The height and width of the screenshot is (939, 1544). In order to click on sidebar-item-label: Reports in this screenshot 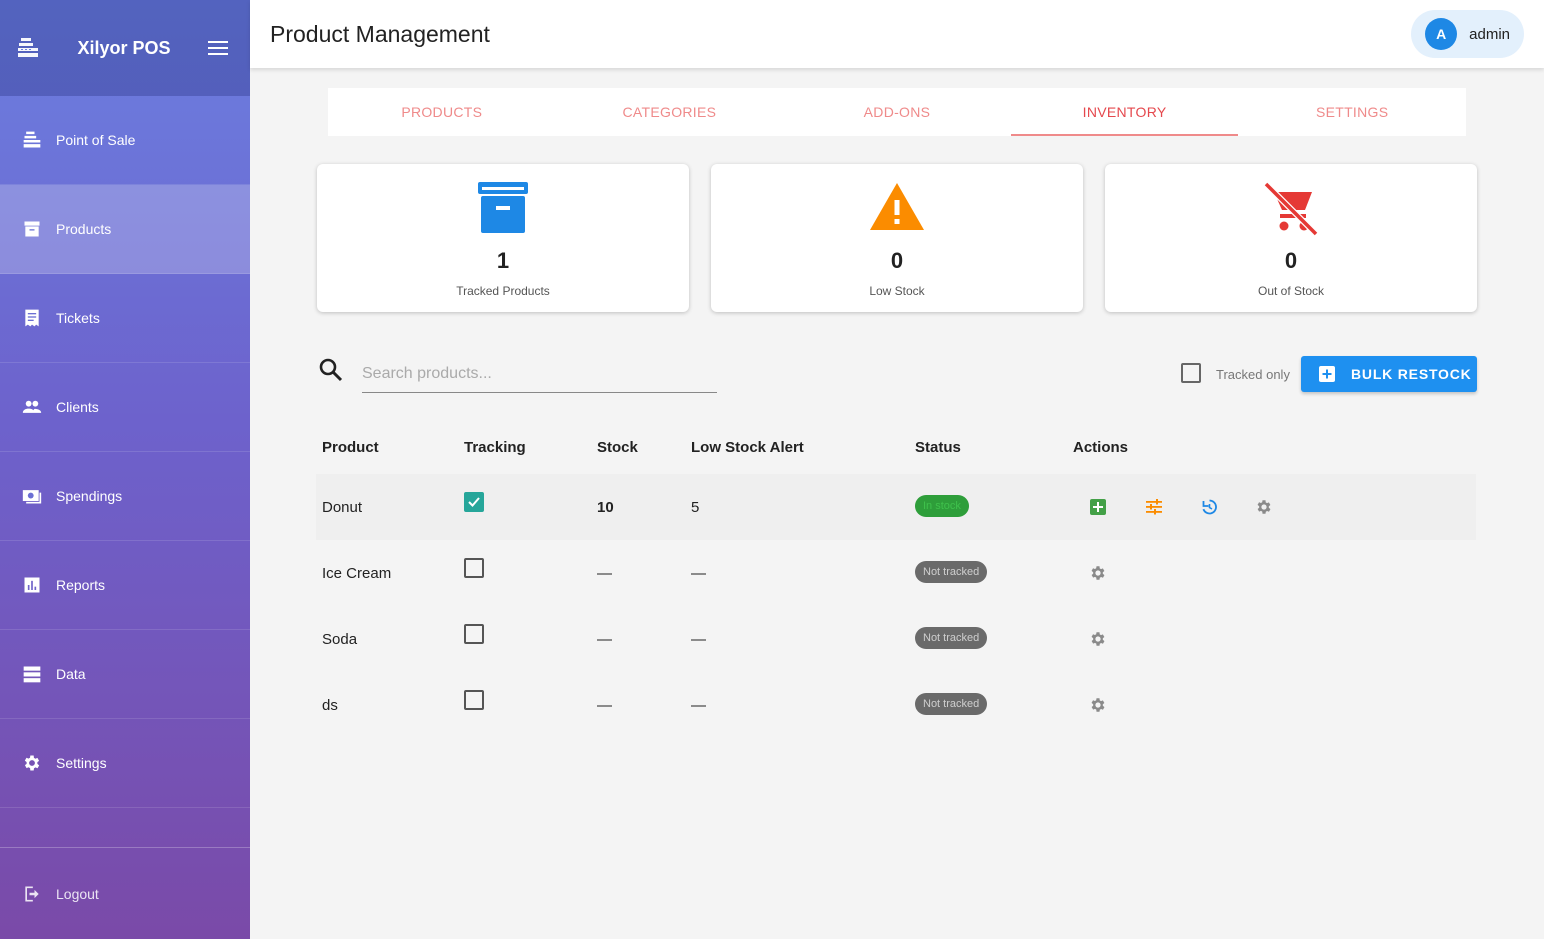, I will do `click(81, 585)`.